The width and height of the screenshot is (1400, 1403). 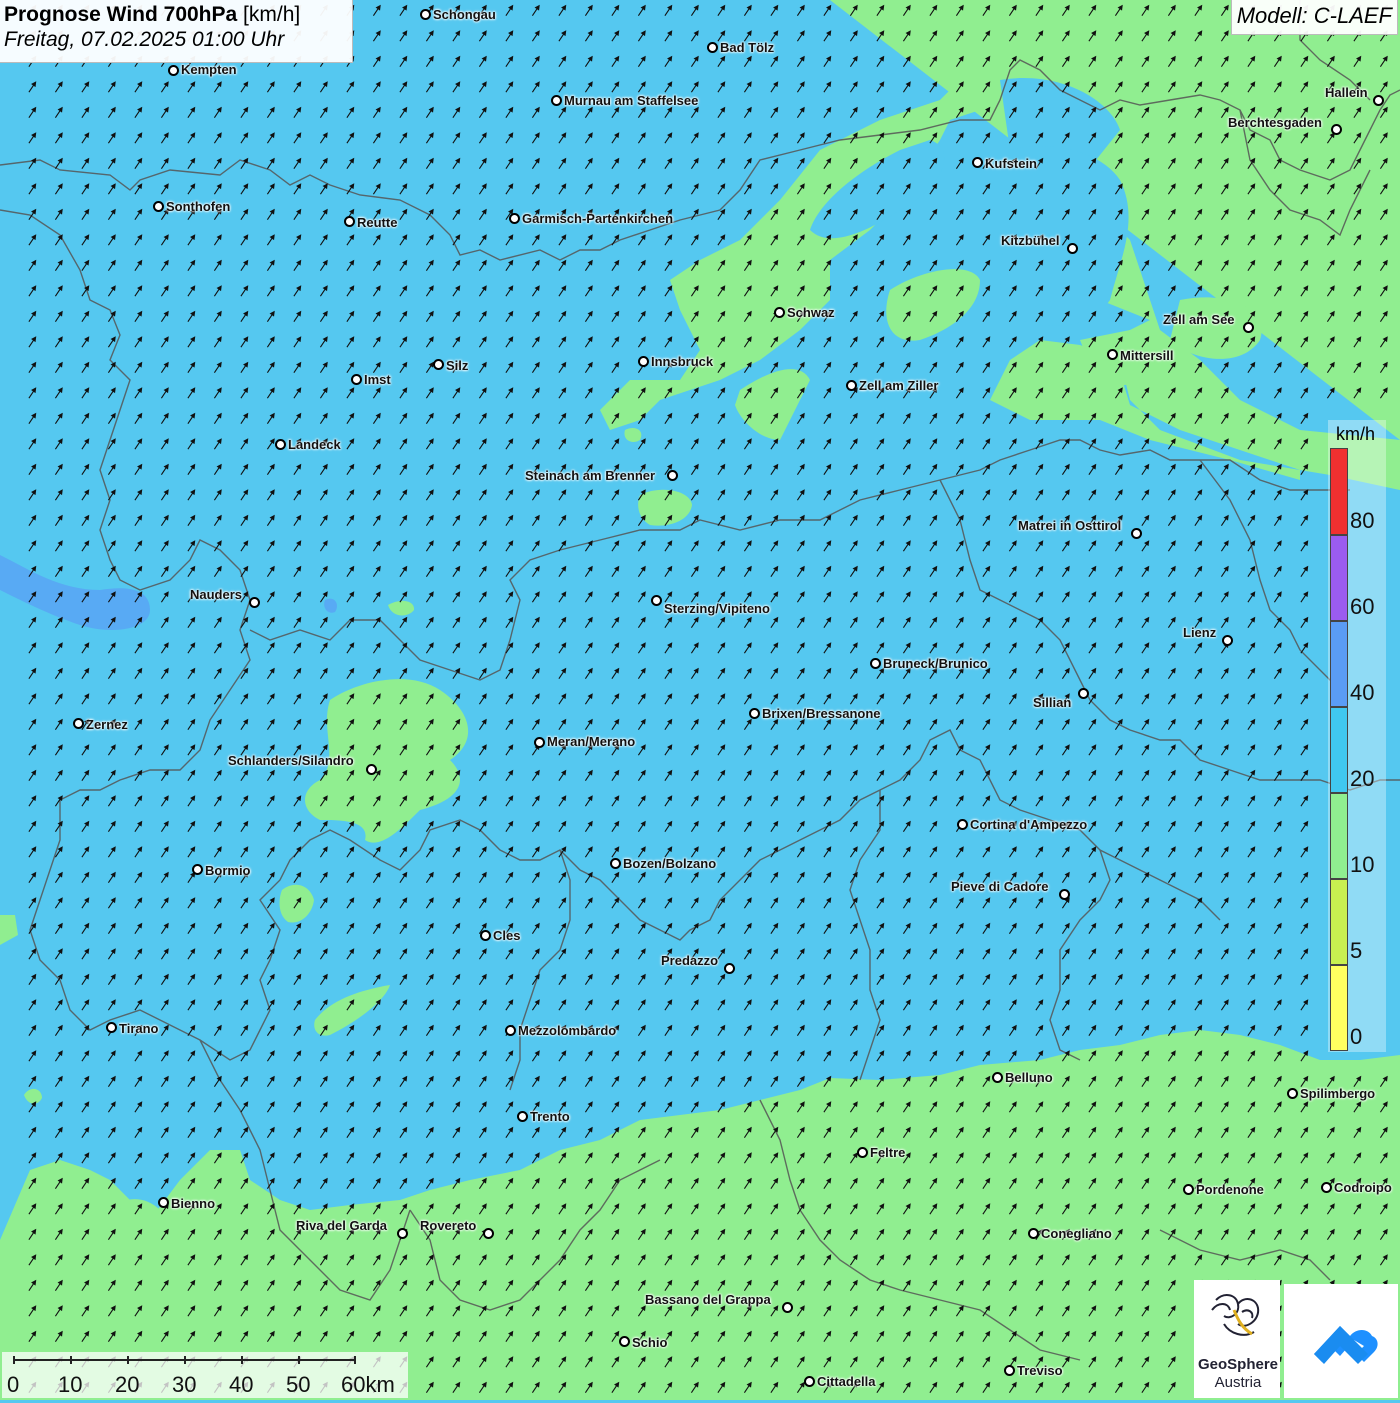 I want to click on city-label: Conegliano, so click(x=1076, y=1233).